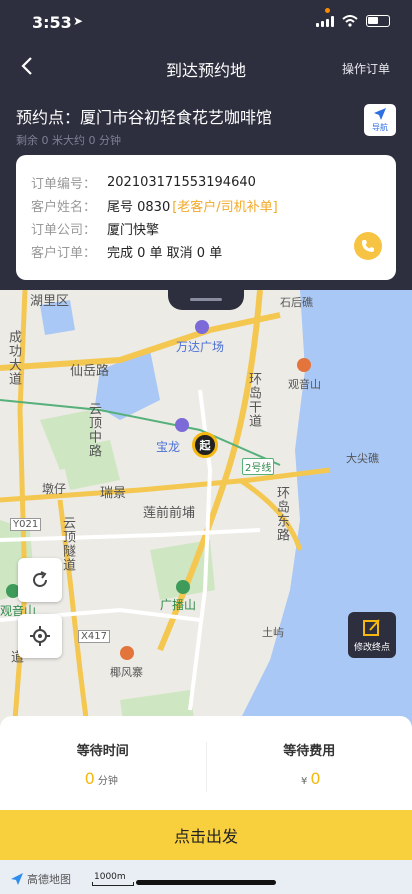  What do you see at coordinates (366, 68) in the screenshot?
I see `operate-order-button: 操作订单` at bounding box center [366, 68].